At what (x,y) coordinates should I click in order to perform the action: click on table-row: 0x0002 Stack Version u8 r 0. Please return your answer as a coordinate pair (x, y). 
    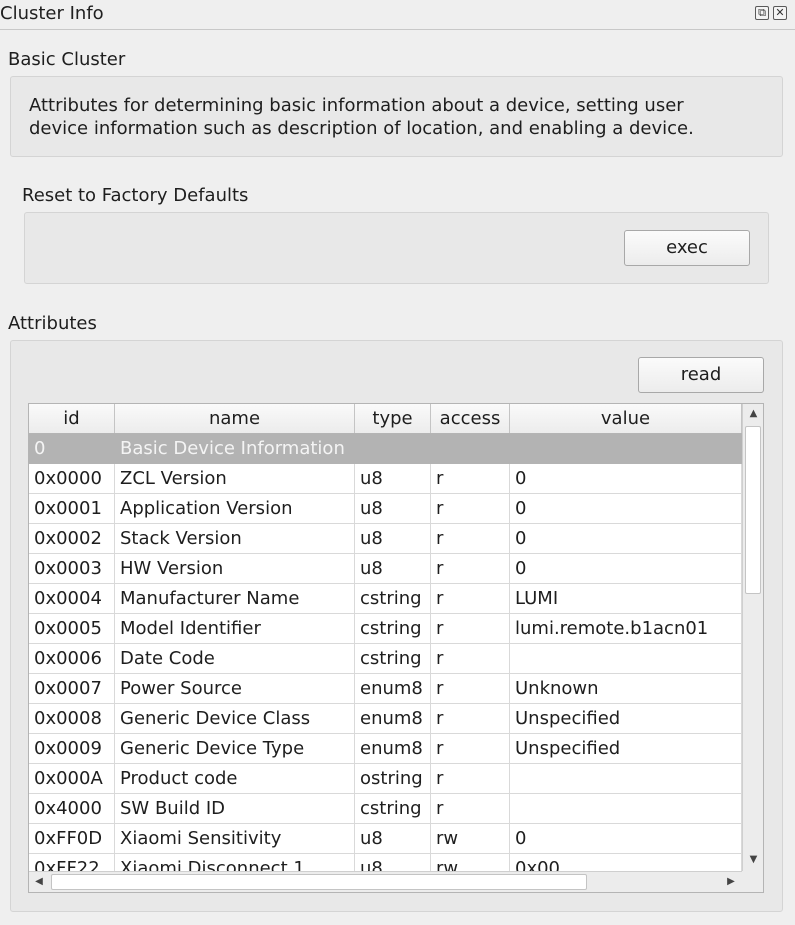
    Looking at the image, I should click on (385, 539).